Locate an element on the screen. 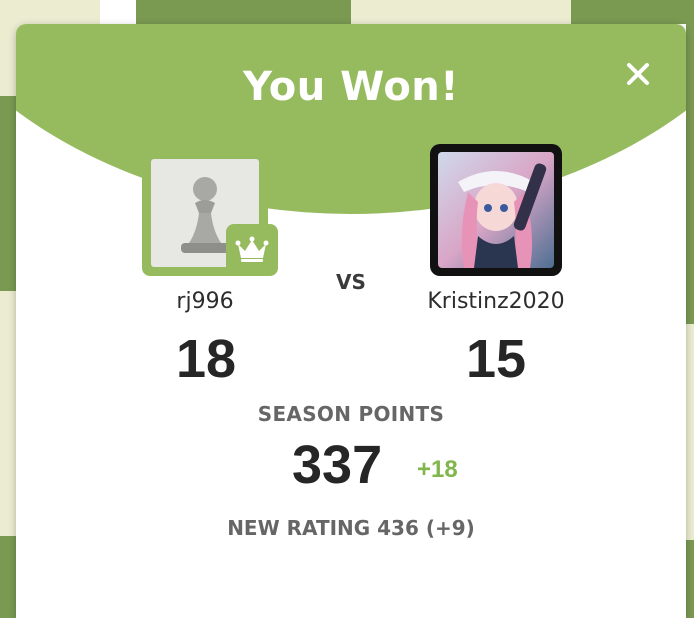  close-icon is located at coordinates (638, 74).